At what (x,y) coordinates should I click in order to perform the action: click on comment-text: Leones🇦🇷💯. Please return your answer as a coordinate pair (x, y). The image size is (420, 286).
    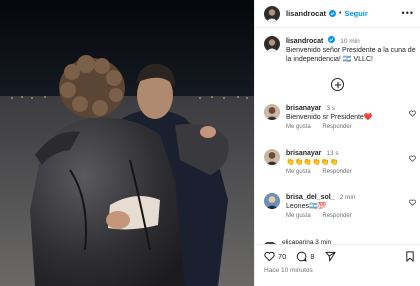
    Looking at the image, I should click on (306, 206).